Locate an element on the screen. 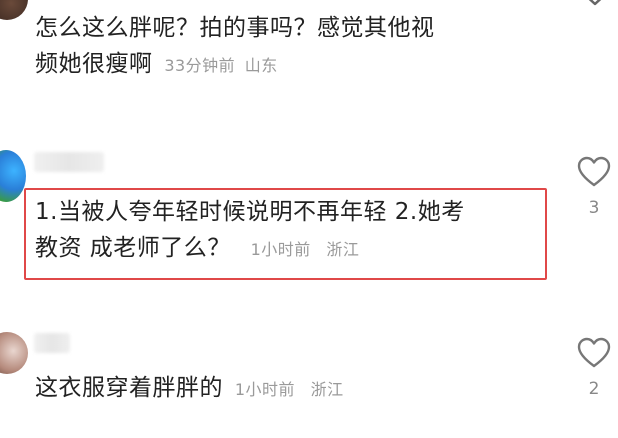 The height and width of the screenshot is (438, 618). like-count: 2 is located at coordinates (594, 389).